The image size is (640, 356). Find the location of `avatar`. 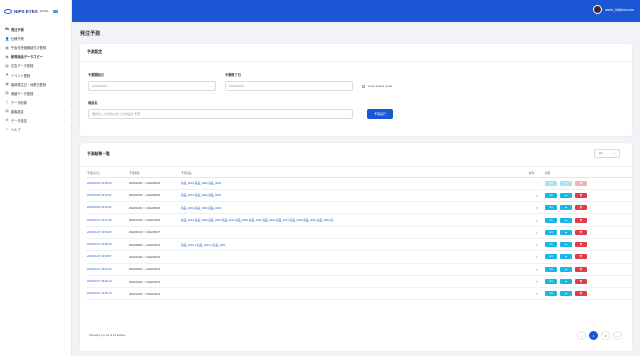

avatar is located at coordinates (597, 9).